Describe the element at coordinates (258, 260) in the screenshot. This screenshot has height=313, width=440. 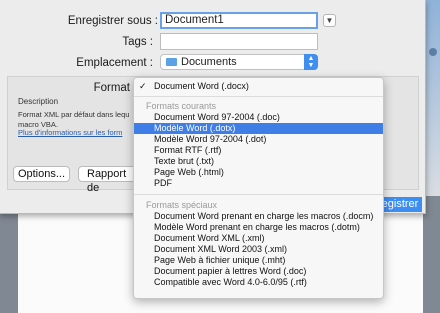
I see `menu-item-mht: Page Web à fichier unique (.mht)` at that location.